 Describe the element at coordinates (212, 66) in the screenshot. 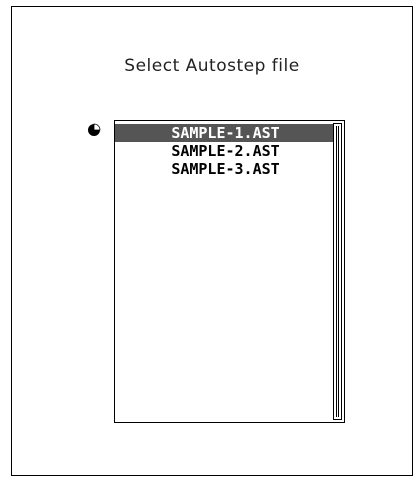

I see `dialog-title: Select Autostep file` at that location.